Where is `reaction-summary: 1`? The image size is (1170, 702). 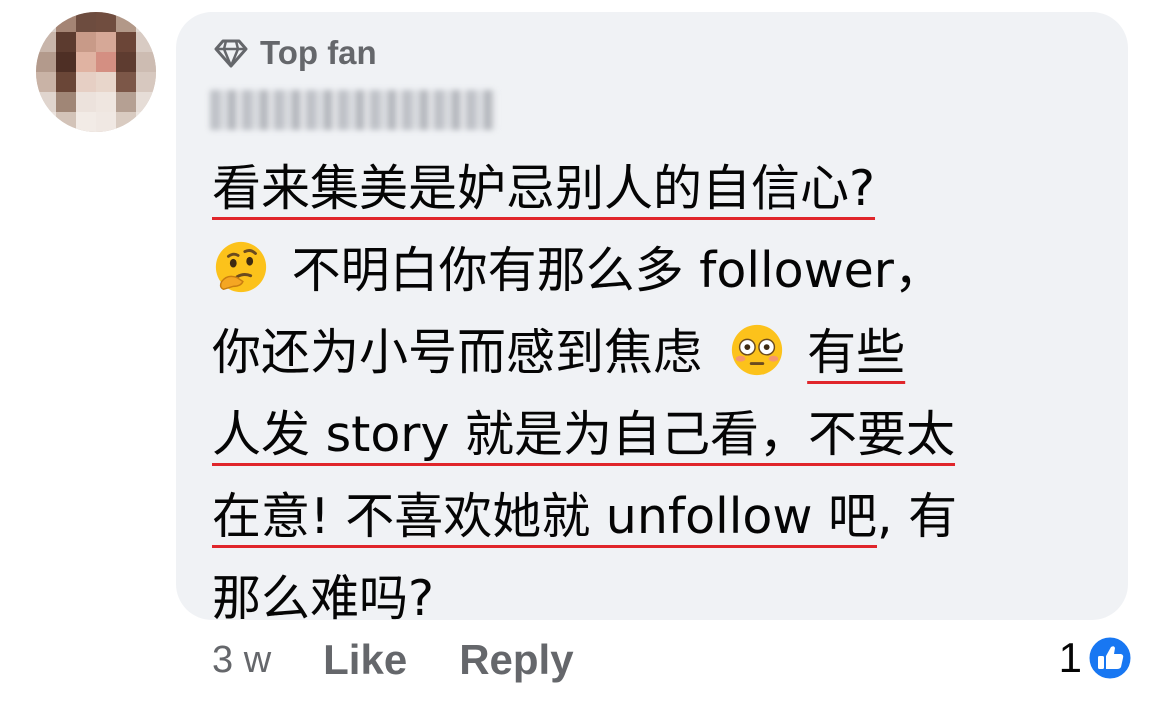
reaction-summary: 1 is located at coordinates (1096, 658).